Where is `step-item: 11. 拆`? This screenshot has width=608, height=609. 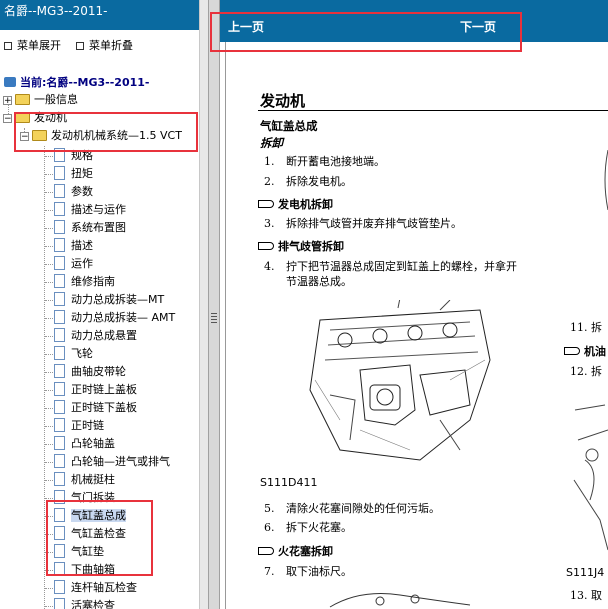 step-item: 11. 拆 is located at coordinates (586, 327).